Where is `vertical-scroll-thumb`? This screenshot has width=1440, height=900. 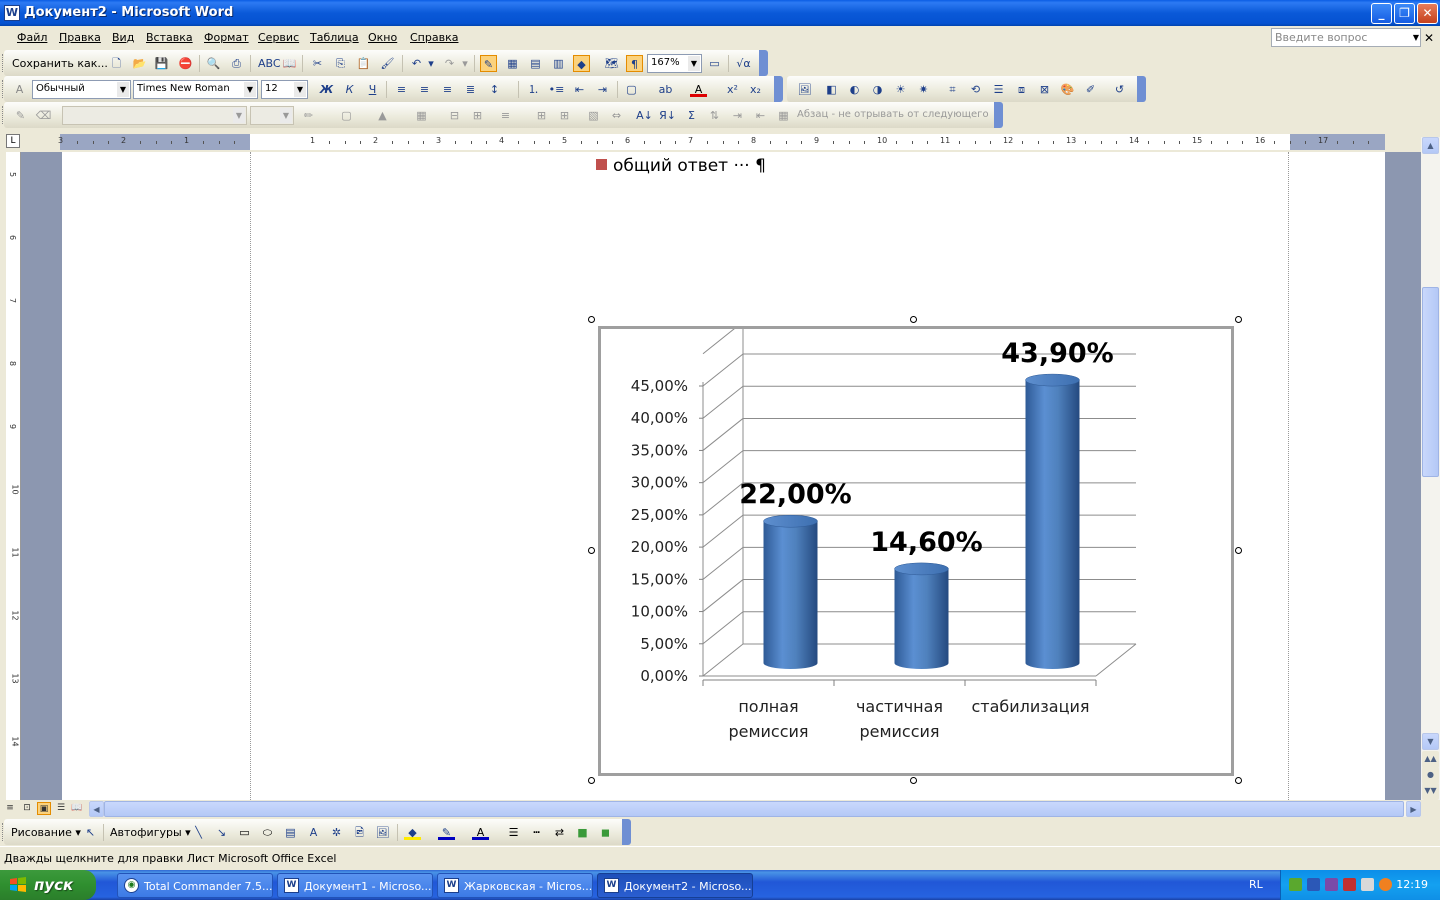
vertical-scroll-thumb is located at coordinates (1430, 382).